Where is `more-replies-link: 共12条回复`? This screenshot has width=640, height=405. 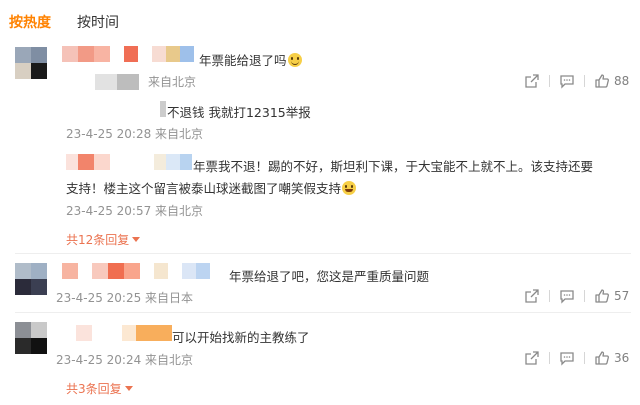
more-replies-link: 共12条回复 is located at coordinates (103, 239).